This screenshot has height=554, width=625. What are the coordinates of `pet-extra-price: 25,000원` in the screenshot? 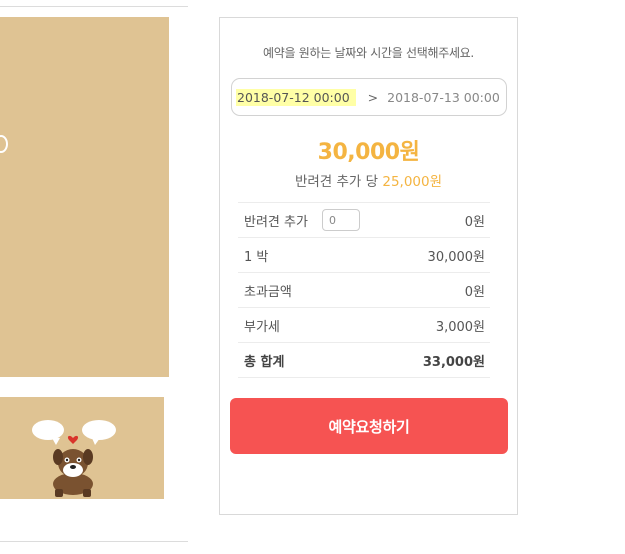 It's located at (412, 182).